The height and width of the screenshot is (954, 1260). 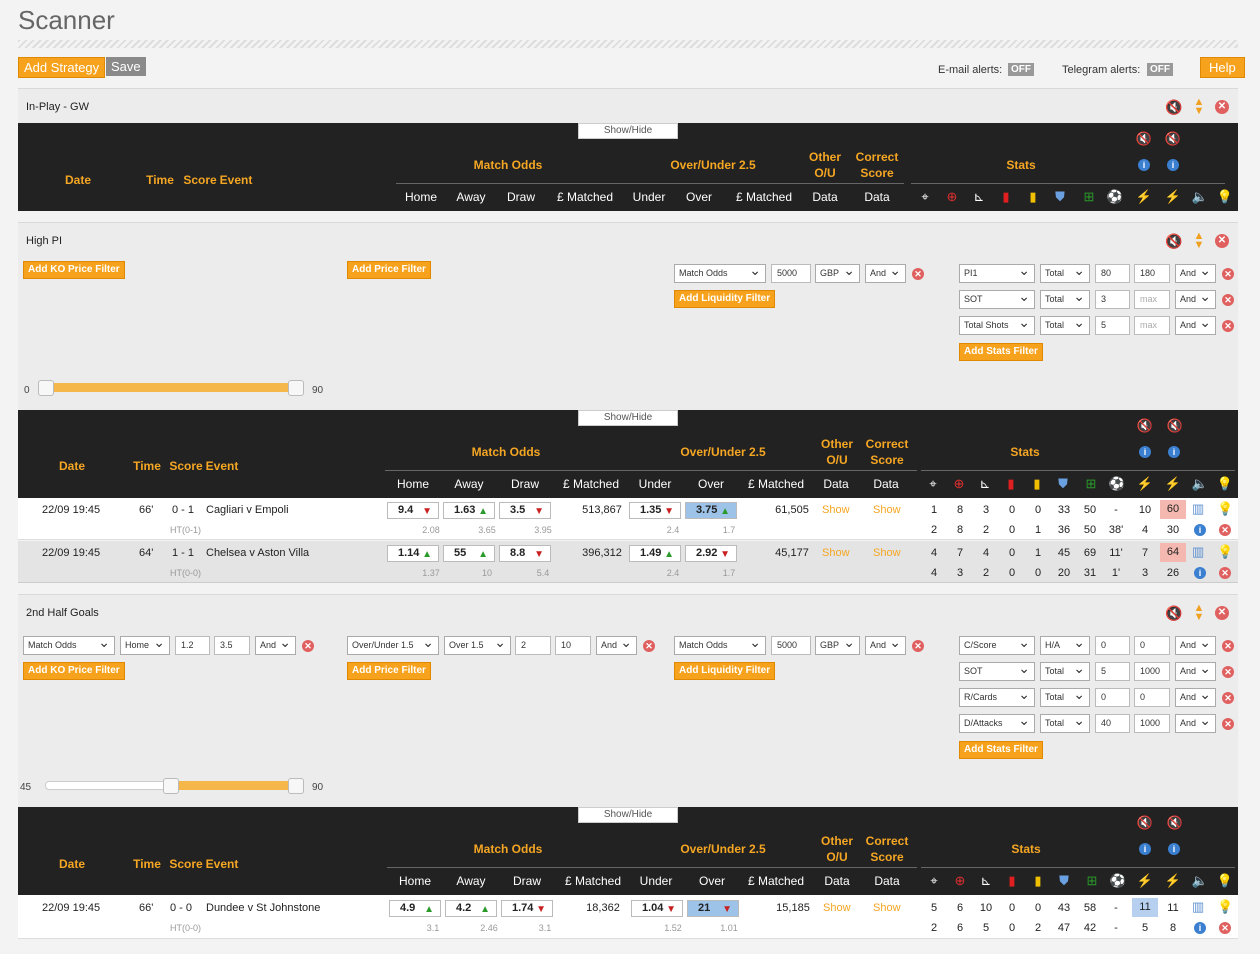 What do you see at coordinates (389, 270) in the screenshot?
I see `add-price-filter-button: Add Price Filter` at bounding box center [389, 270].